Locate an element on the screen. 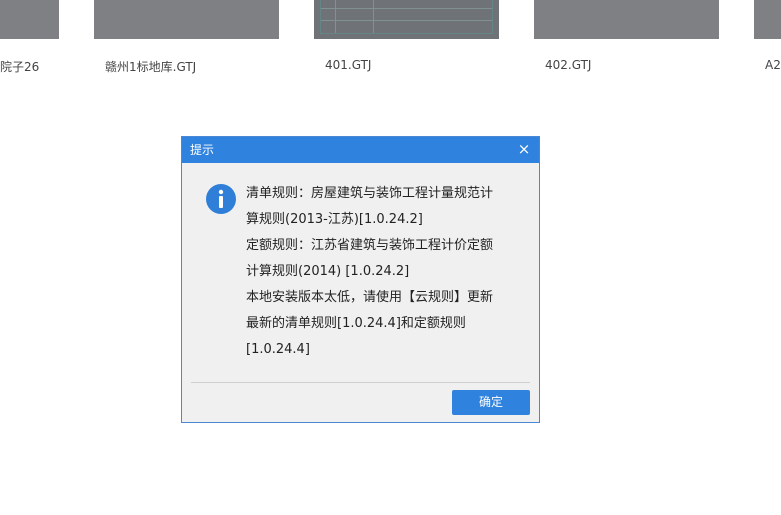 This screenshot has width=781, height=515. file-name: 山院子26 is located at coordinates (19, 66).